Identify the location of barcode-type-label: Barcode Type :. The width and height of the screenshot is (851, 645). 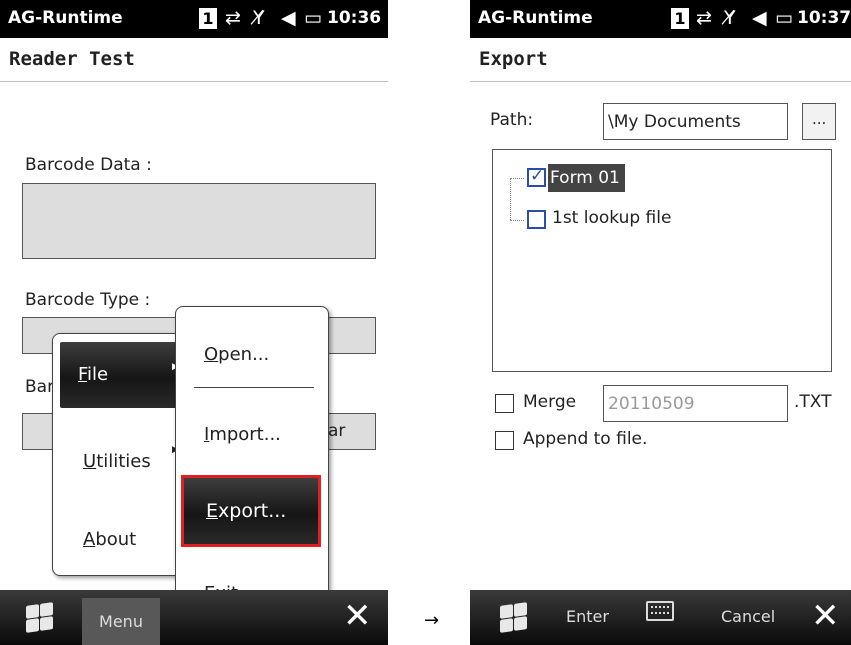
(88, 300).